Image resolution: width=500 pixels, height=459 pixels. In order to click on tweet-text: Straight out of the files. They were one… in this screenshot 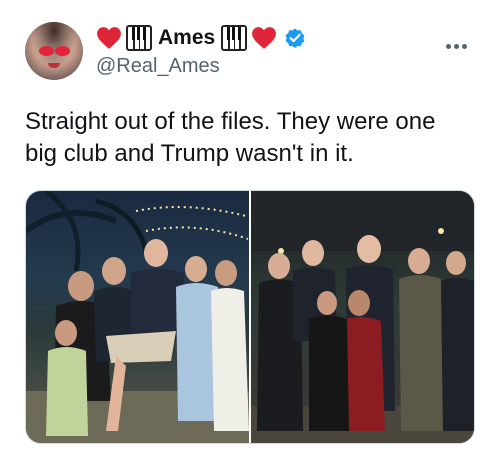, I will do `click(255, 138)`.